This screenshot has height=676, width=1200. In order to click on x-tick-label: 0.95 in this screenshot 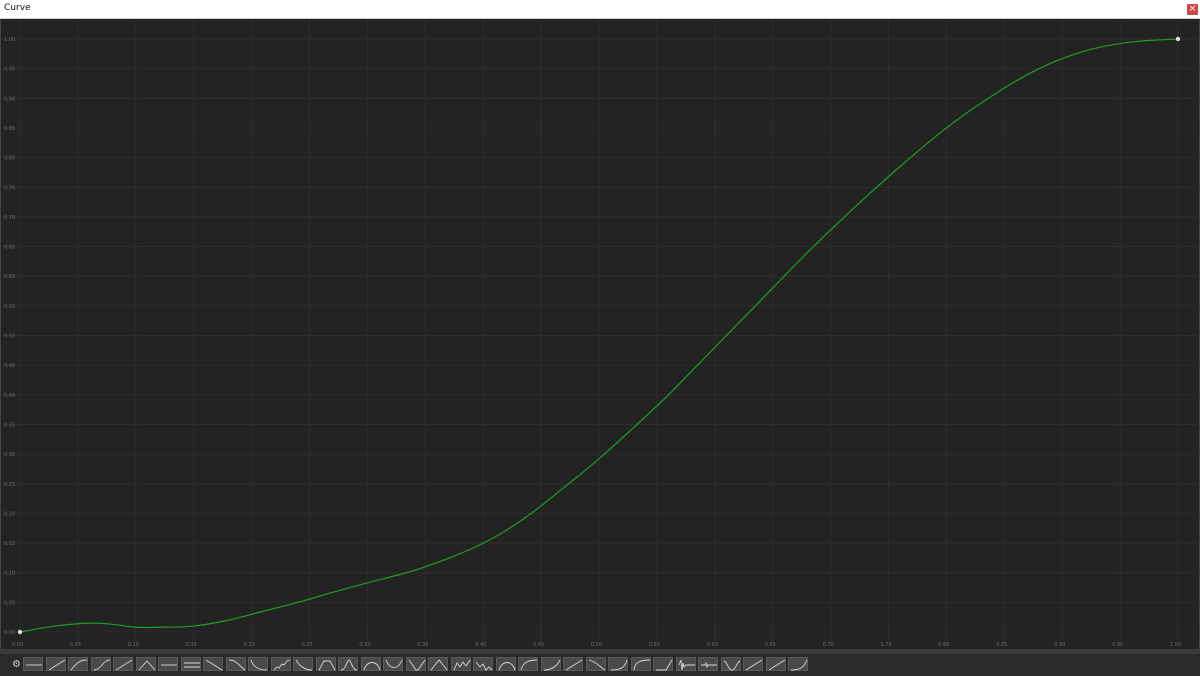, I will do `click(1117, 645)`.